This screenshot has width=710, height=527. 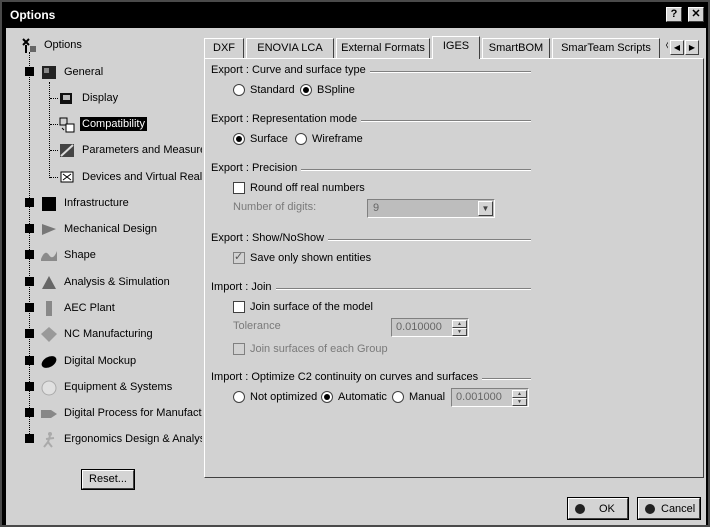 What do you see at coordinates (356, 15) in the screenshot?
I see `title-bar: Options ? ✕` at bounding box center [356, 15].